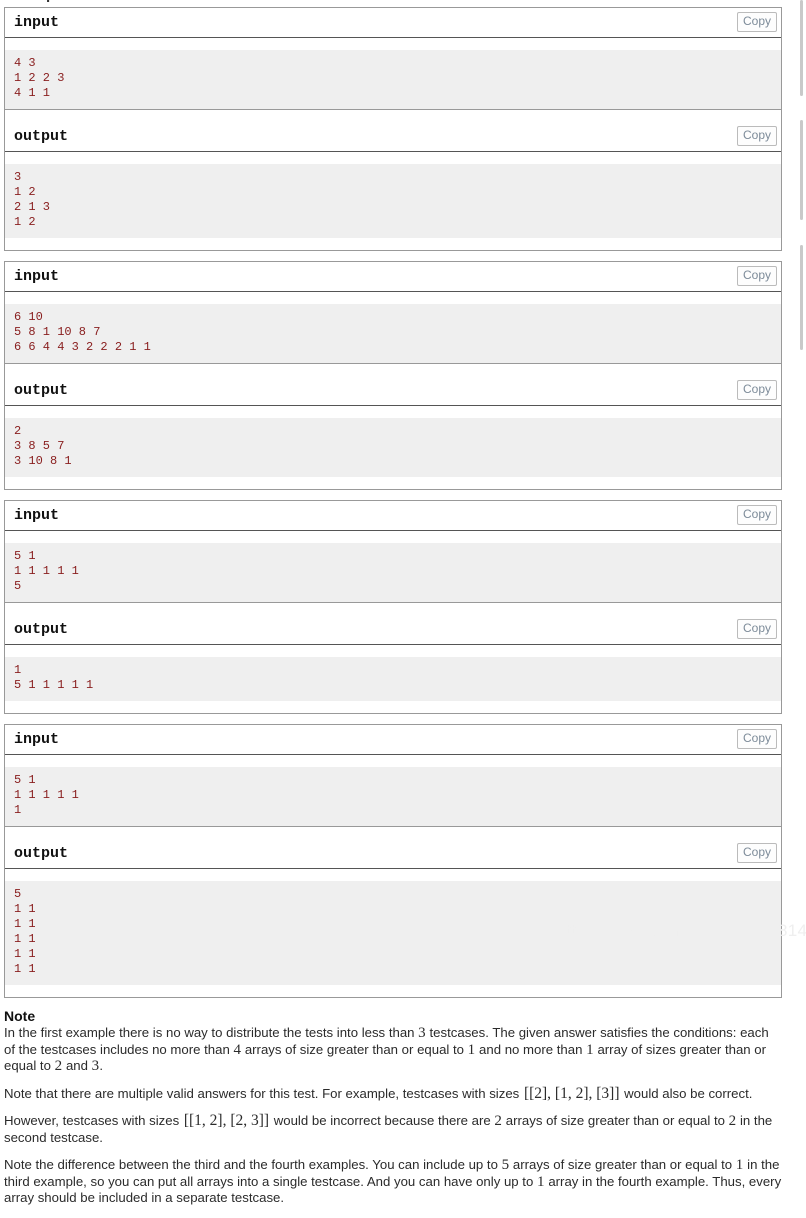  What do you see at coordinates (93, 1120) in the screenshot?
I see `note-p3-text-a: However, testcases with sizes` at bounding box center [93, 1120].